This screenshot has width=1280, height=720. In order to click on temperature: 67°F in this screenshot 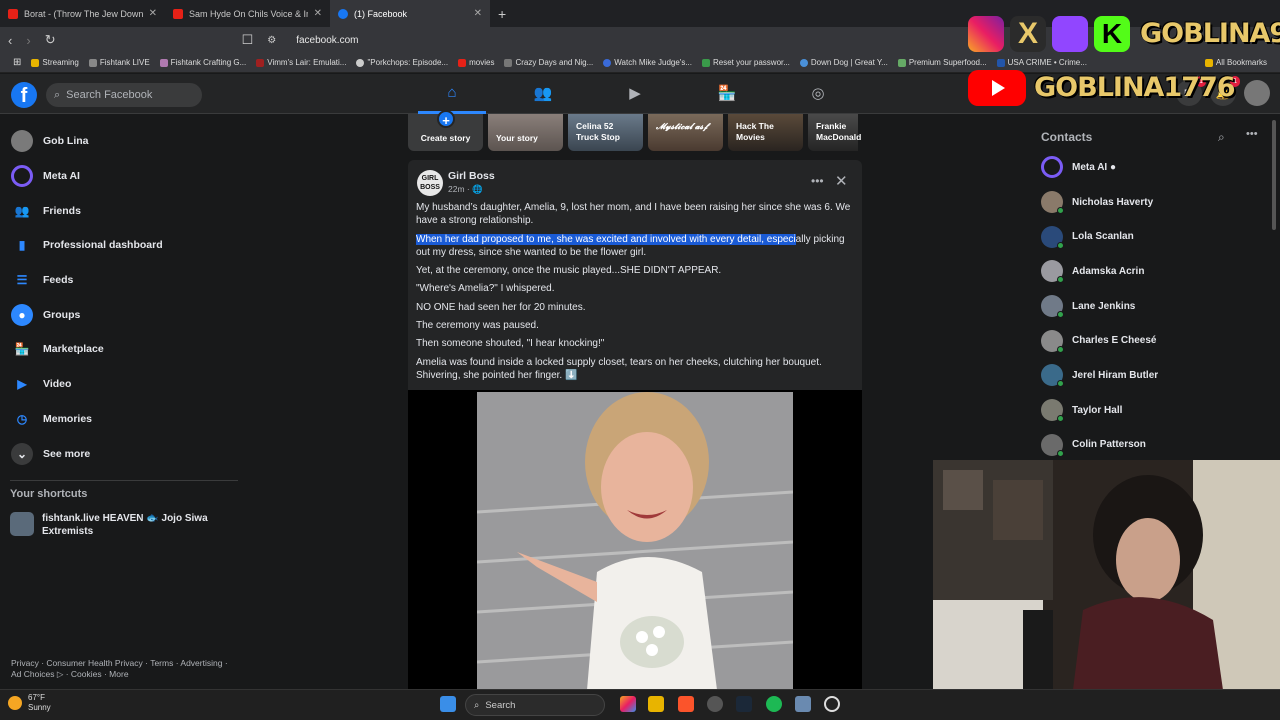, I will do `click(36, 697)`.